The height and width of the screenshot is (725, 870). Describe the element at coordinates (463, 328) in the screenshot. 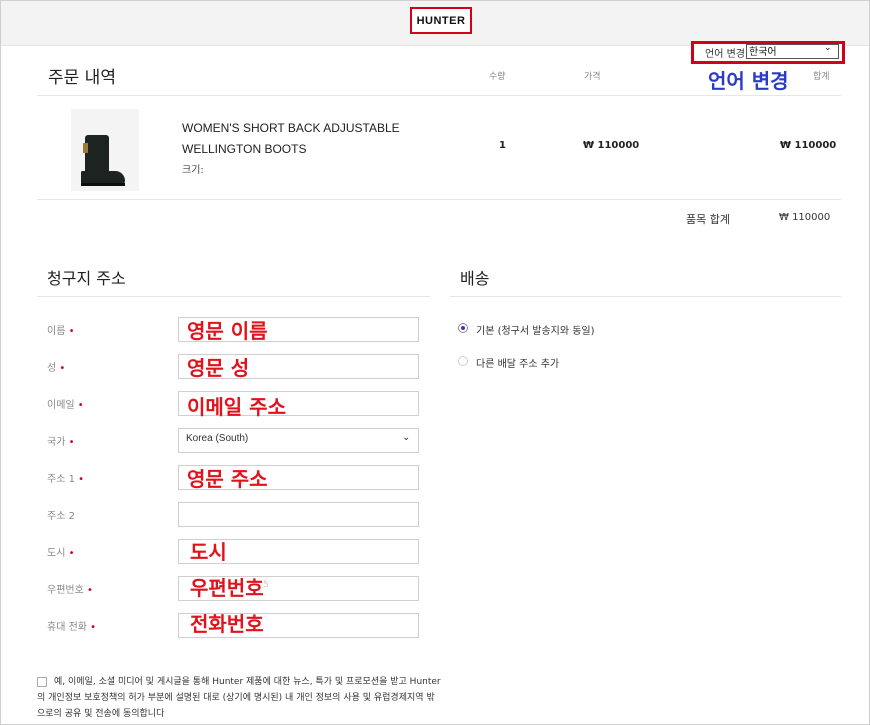

I see `radio-selected-dot` at that location.